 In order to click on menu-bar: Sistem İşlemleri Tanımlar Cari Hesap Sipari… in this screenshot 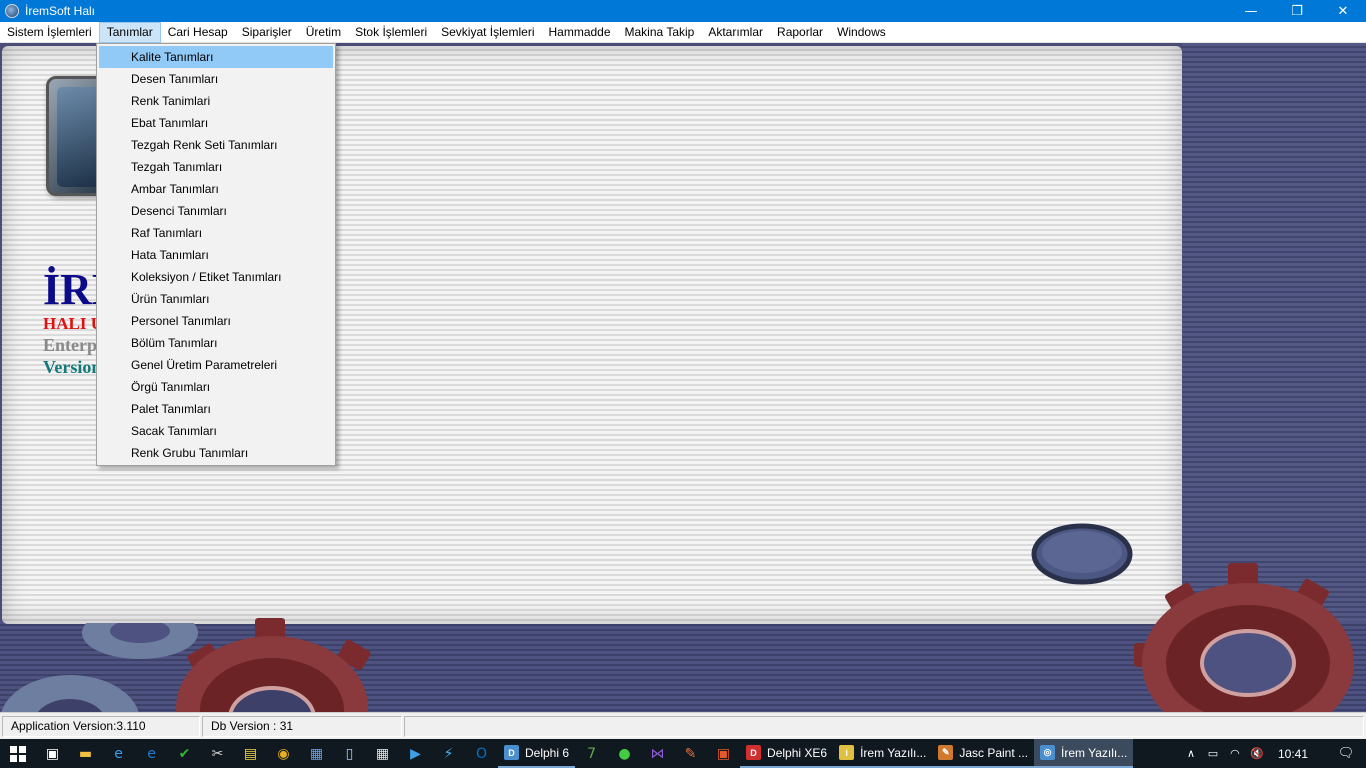, I will do `click(683, 32)`.